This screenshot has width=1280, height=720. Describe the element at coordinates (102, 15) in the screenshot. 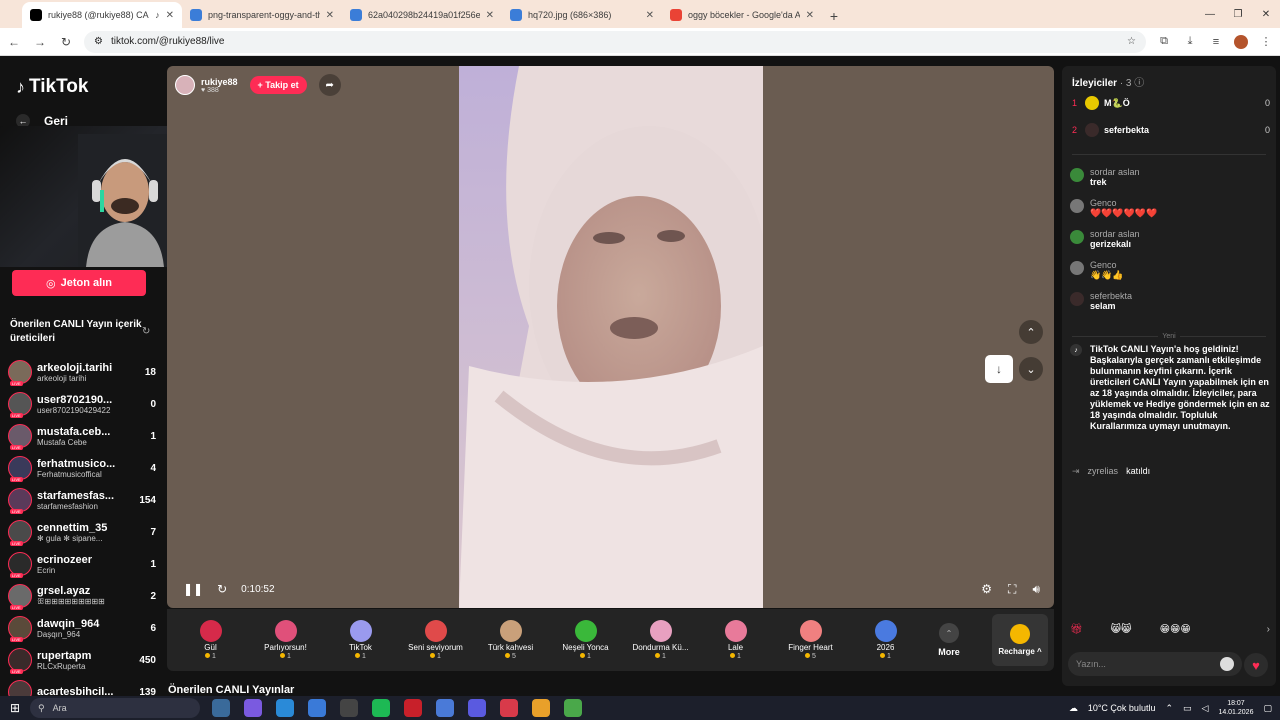

I see `browser-tab: rukiye88 (@rukiye88) CANL ♪ ✕` at that location.